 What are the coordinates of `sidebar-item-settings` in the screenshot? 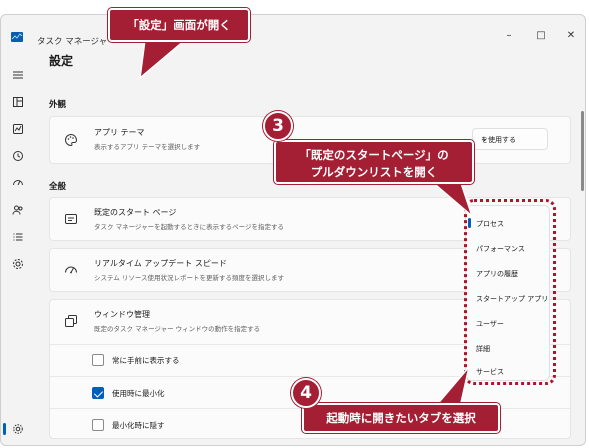 It's located at (18, 429).